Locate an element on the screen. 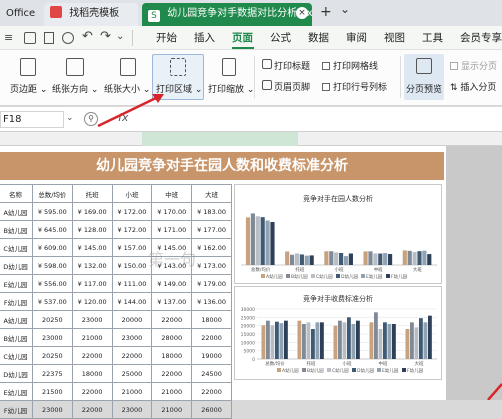 This screenshot has width=502, height=419. menu-start: 开始 is located at coordinates (166, 38).